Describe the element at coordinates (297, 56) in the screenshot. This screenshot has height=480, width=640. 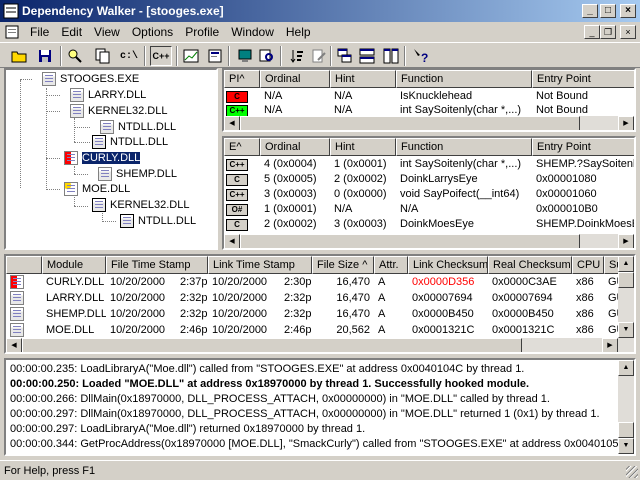
I see `sort-icon` at that location.